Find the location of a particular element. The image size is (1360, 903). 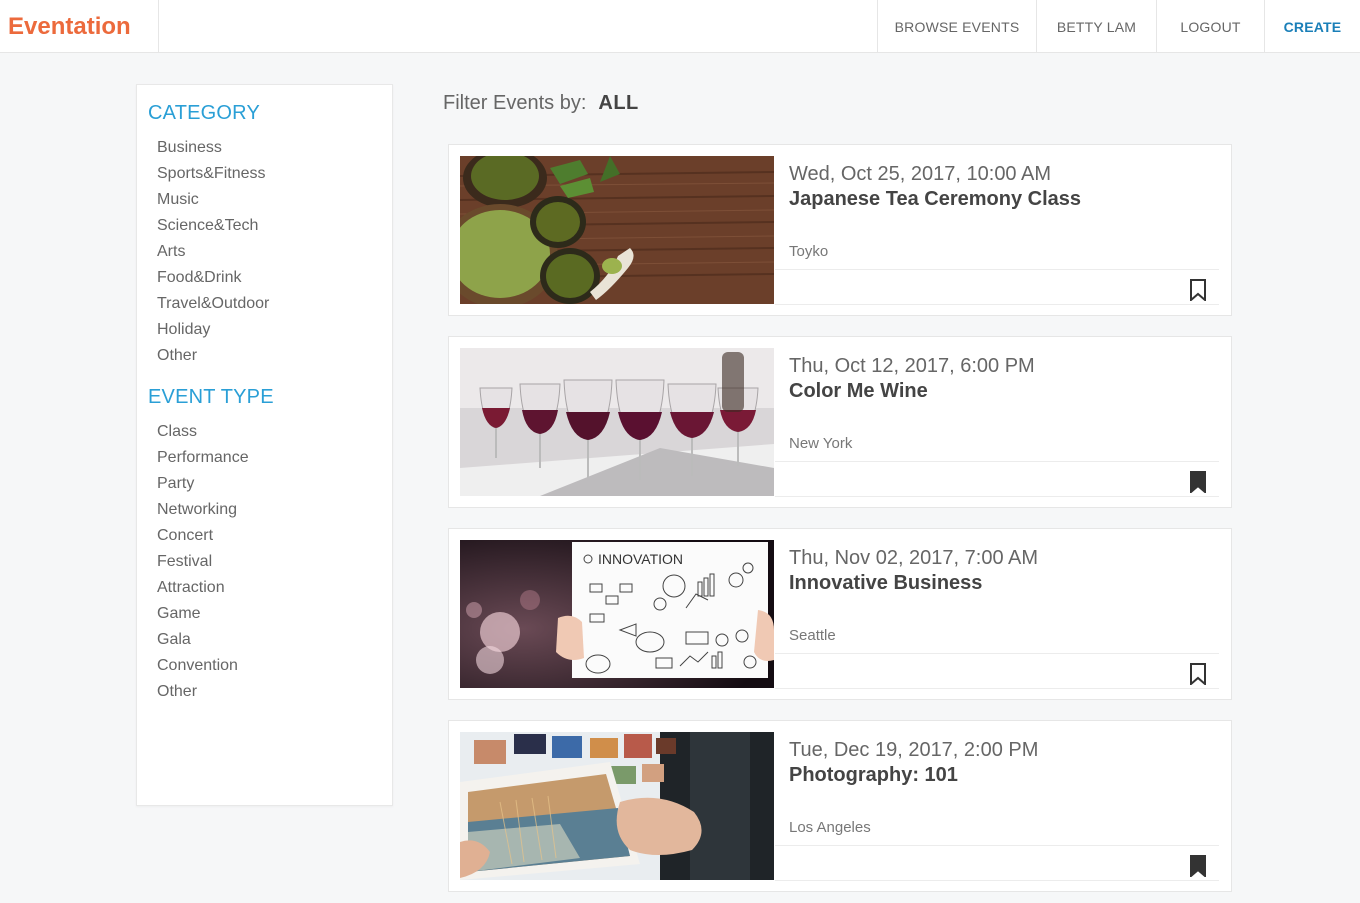

event-location: Seattle is located at coordinates (812, 635).